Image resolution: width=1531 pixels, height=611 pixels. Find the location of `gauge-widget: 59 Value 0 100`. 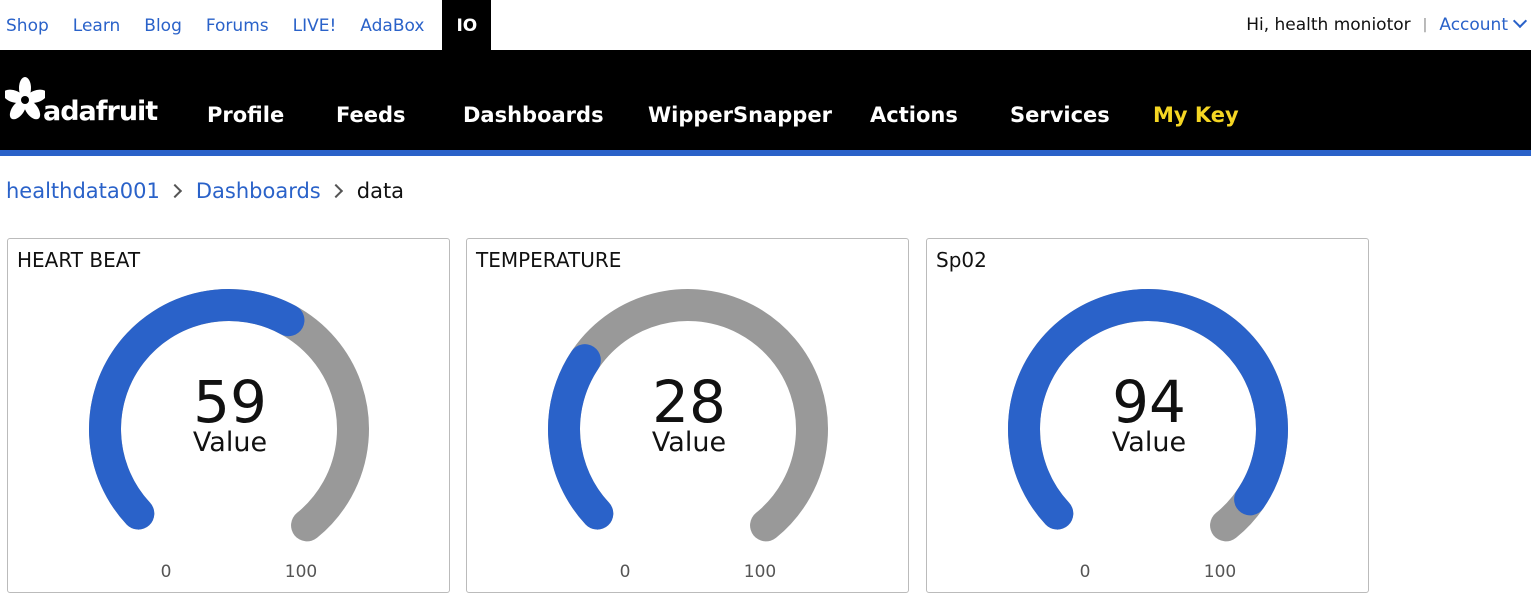

gauge-widget: 59 Value 0 100 is located at coordinates (228, 435).